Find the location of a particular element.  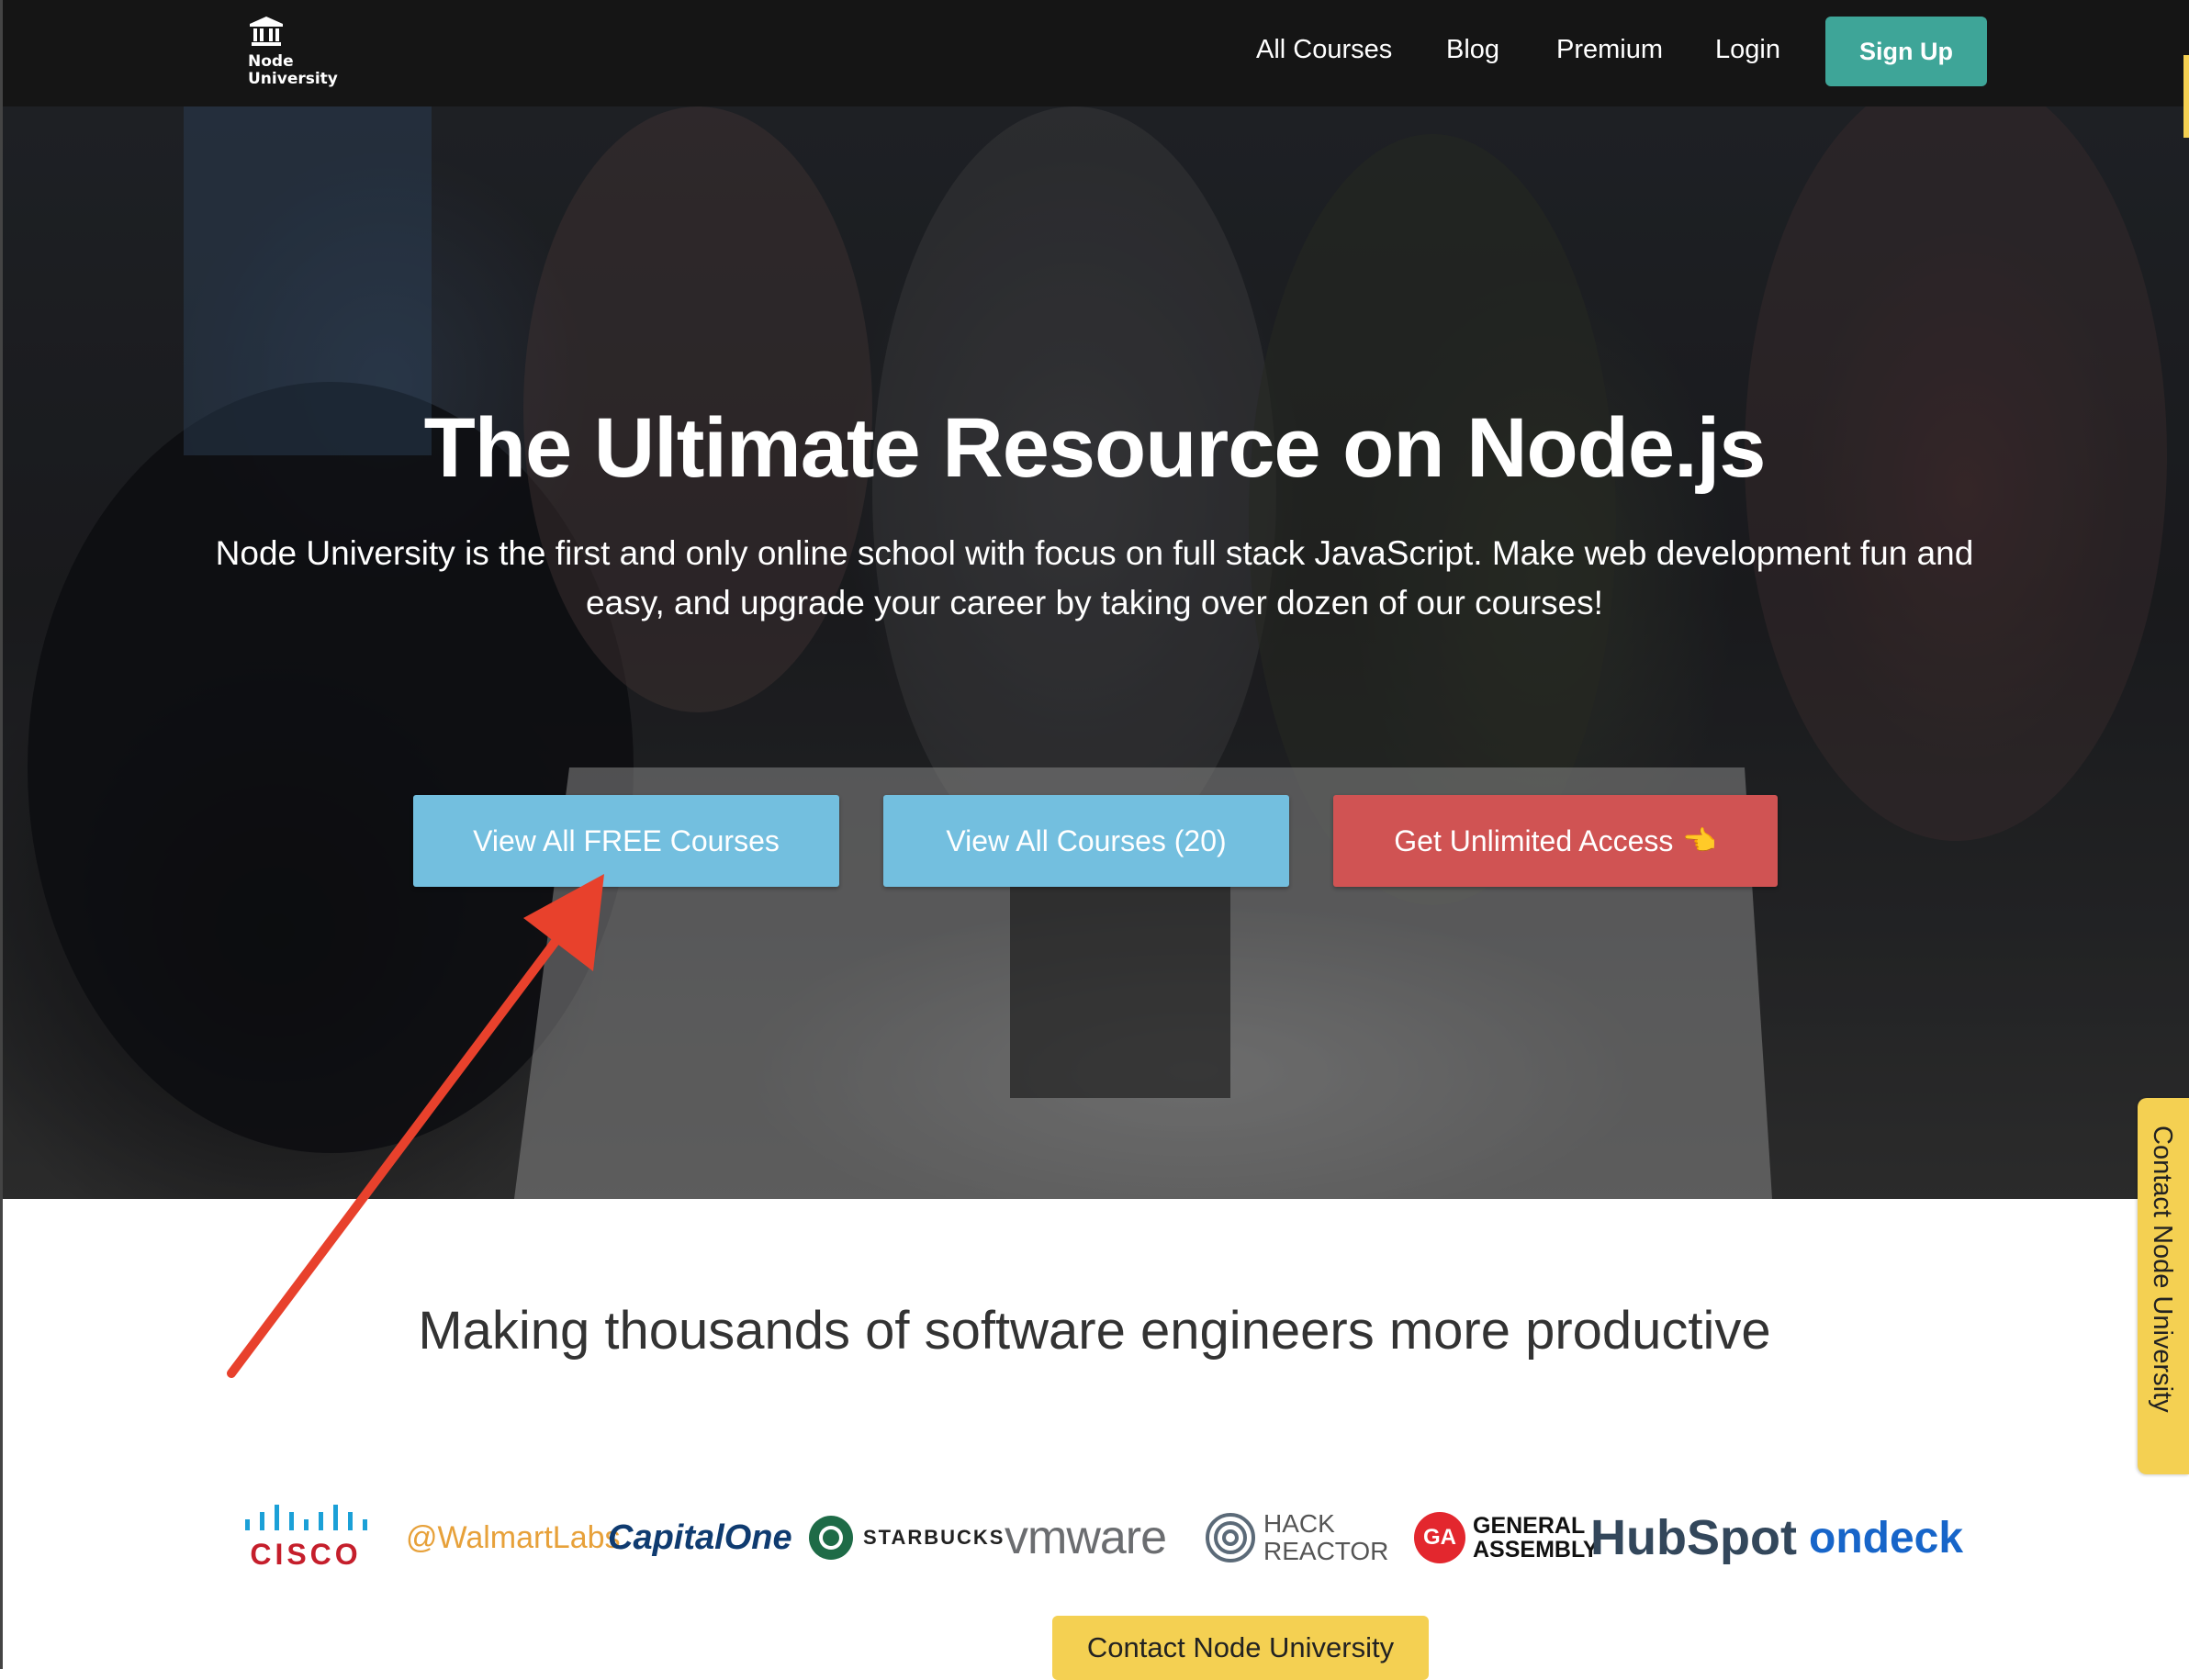

contact-side-tab-label: Contact Node University is located at coordinates (2162, 1269).